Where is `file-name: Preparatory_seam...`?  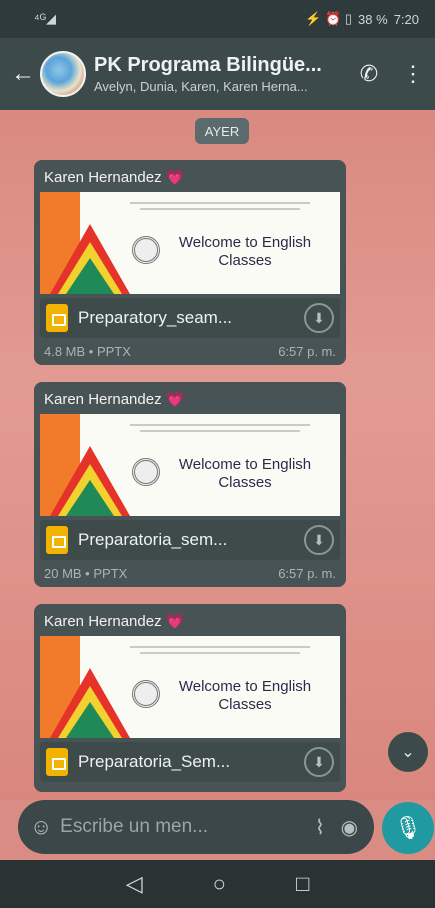 file-name: Preparatory_seam... is located at coordinates (155, 317).